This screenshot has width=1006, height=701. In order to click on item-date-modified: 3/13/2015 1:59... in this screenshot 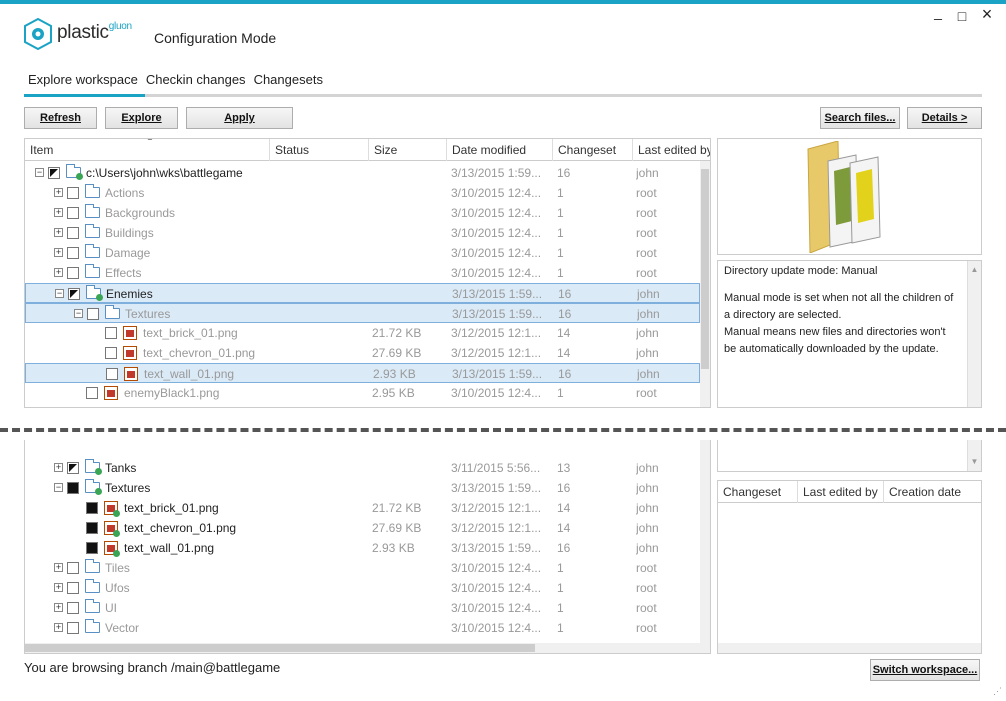, I will do `click(496, 173)`.